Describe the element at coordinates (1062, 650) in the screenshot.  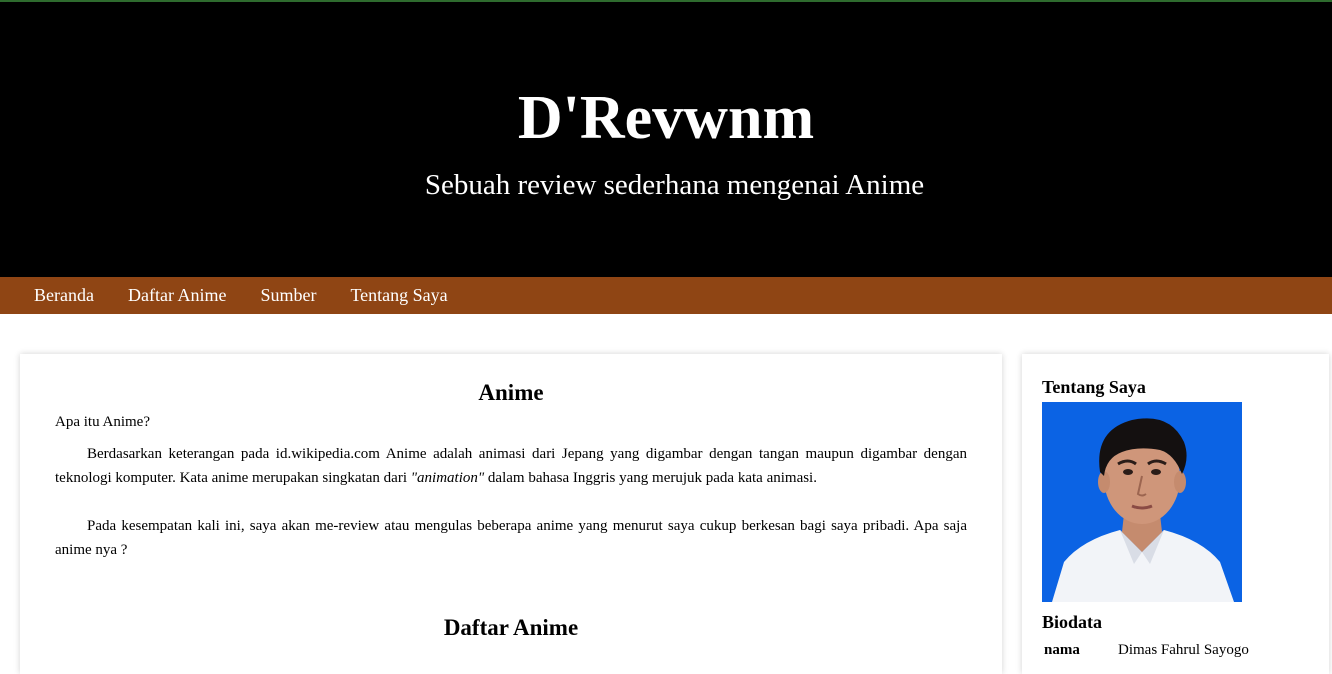
I see `biodata-key-nama: nama` at that location.